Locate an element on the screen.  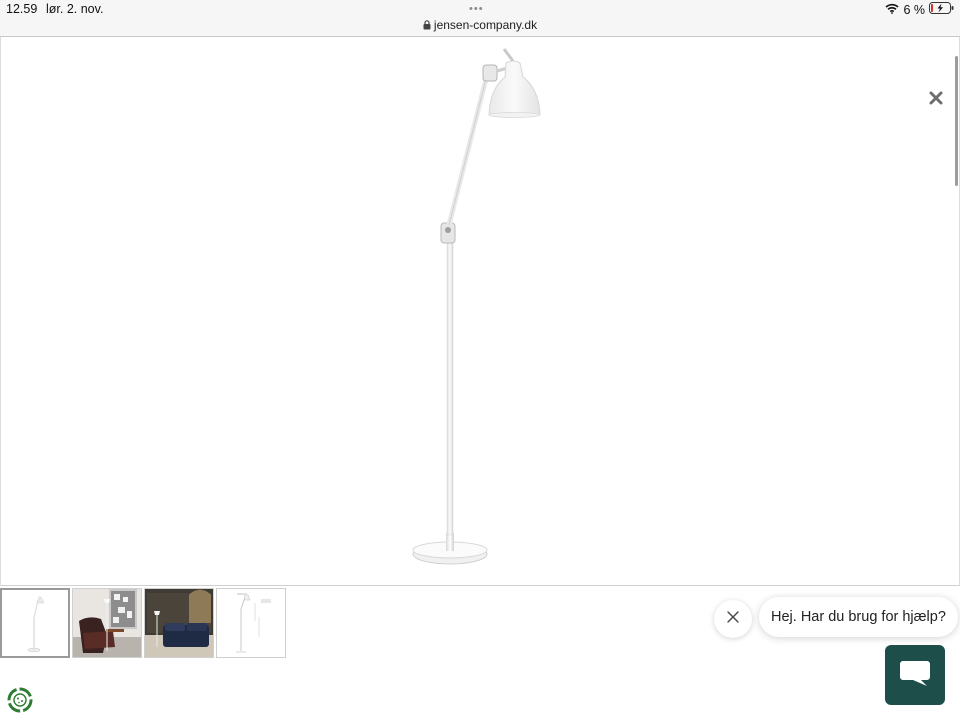
thumbnail-floor-lamp is located at coordinates (35, 623).